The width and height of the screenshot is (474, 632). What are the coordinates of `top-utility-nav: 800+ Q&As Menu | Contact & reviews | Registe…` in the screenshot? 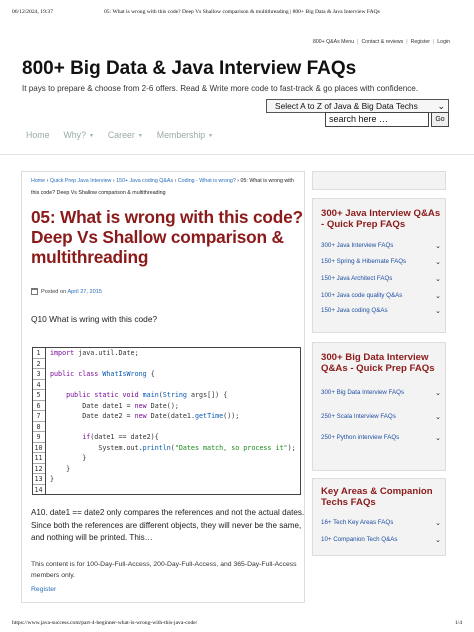 It's located at (381, 42).